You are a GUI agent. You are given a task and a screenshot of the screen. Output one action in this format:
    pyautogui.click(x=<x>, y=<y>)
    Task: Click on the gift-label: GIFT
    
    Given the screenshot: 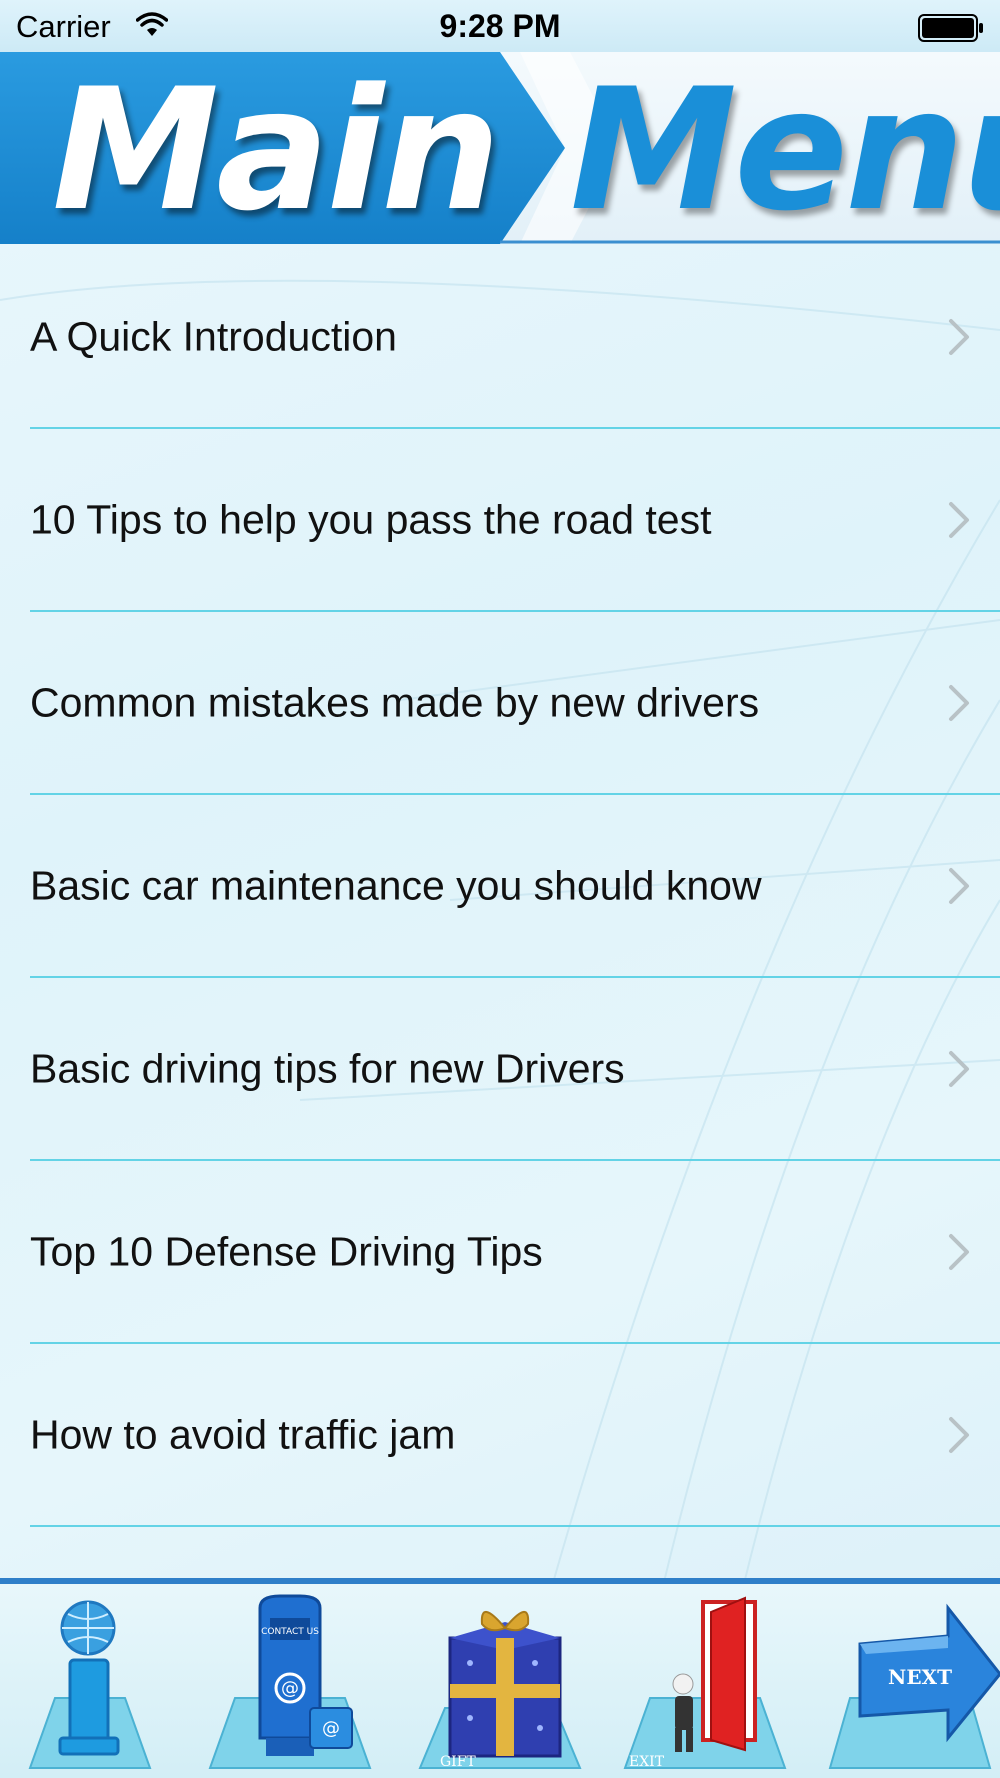 What is the action you would take?
    pyautogui.click(x=458, y=1762)
    